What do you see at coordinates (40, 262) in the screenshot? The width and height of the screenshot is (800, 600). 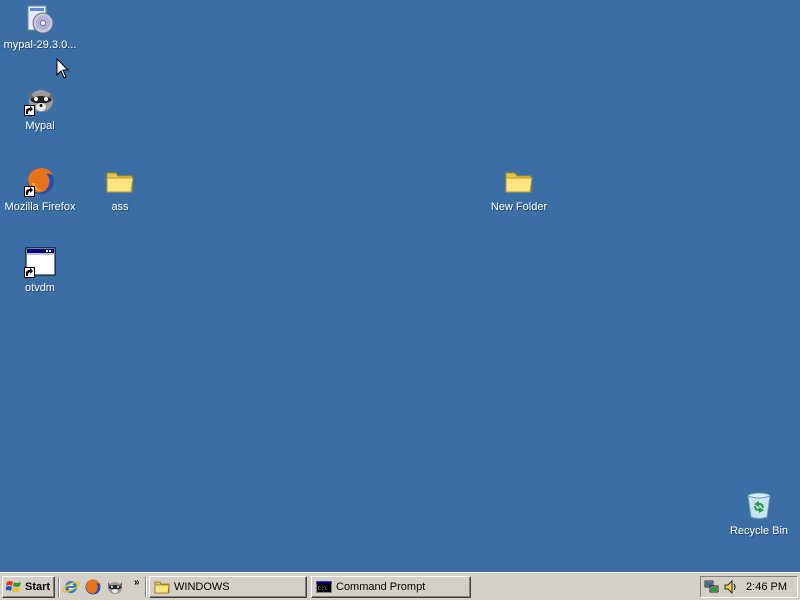 I see `window-app-icon` at bounding box center [40, 262].